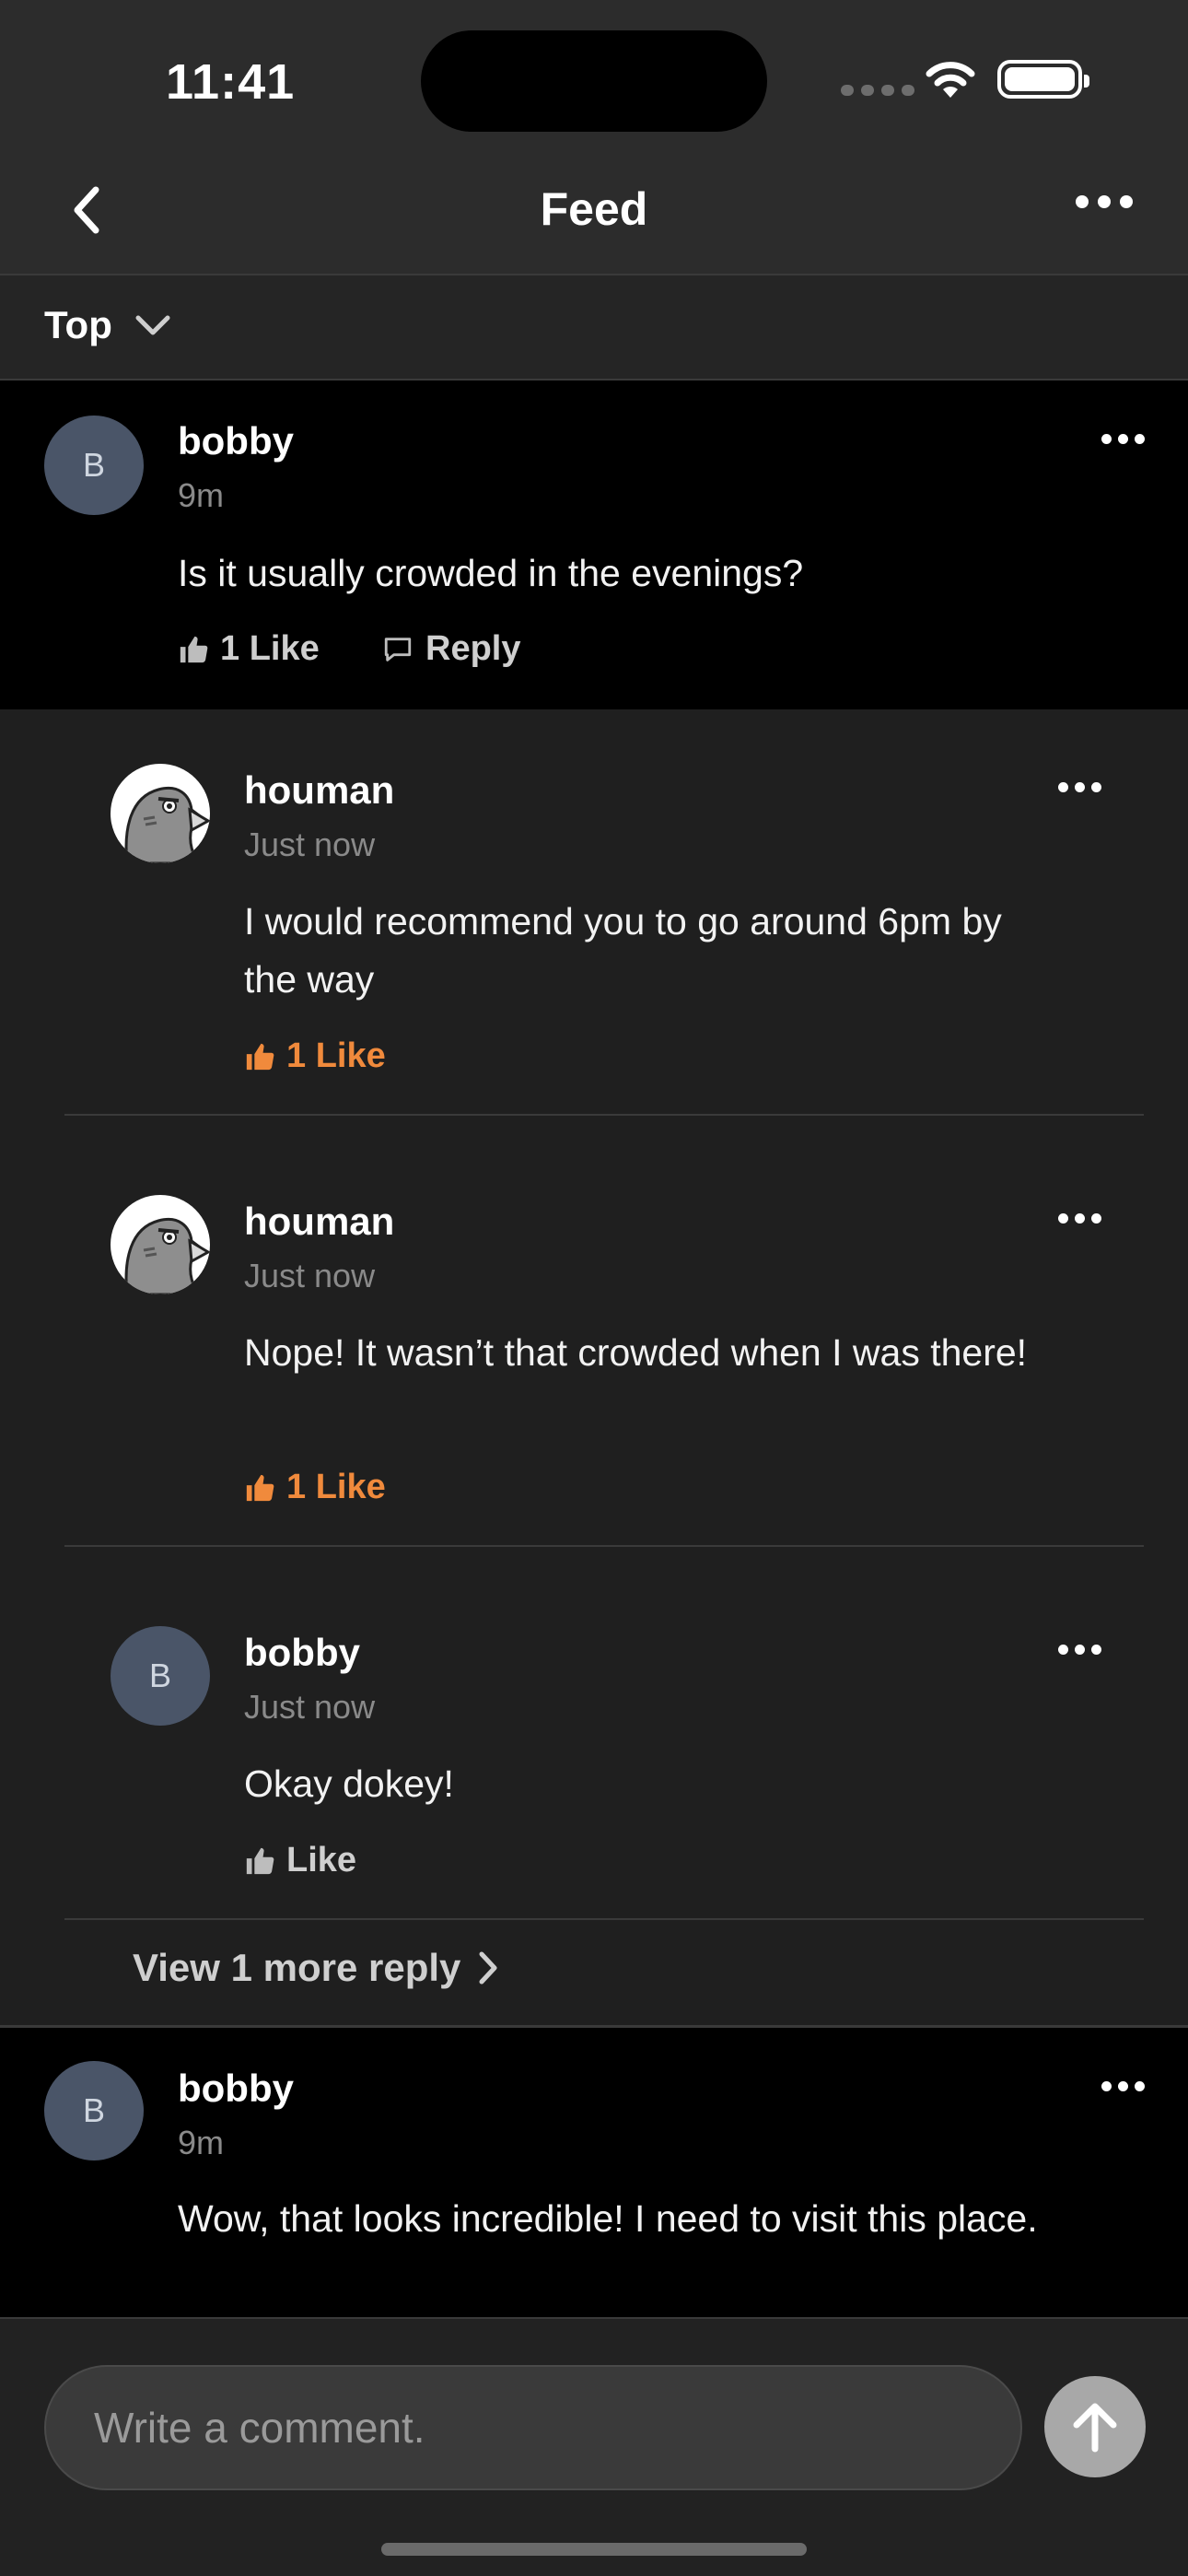  I want to click on cellular-signal-icon, so click(877, 90).